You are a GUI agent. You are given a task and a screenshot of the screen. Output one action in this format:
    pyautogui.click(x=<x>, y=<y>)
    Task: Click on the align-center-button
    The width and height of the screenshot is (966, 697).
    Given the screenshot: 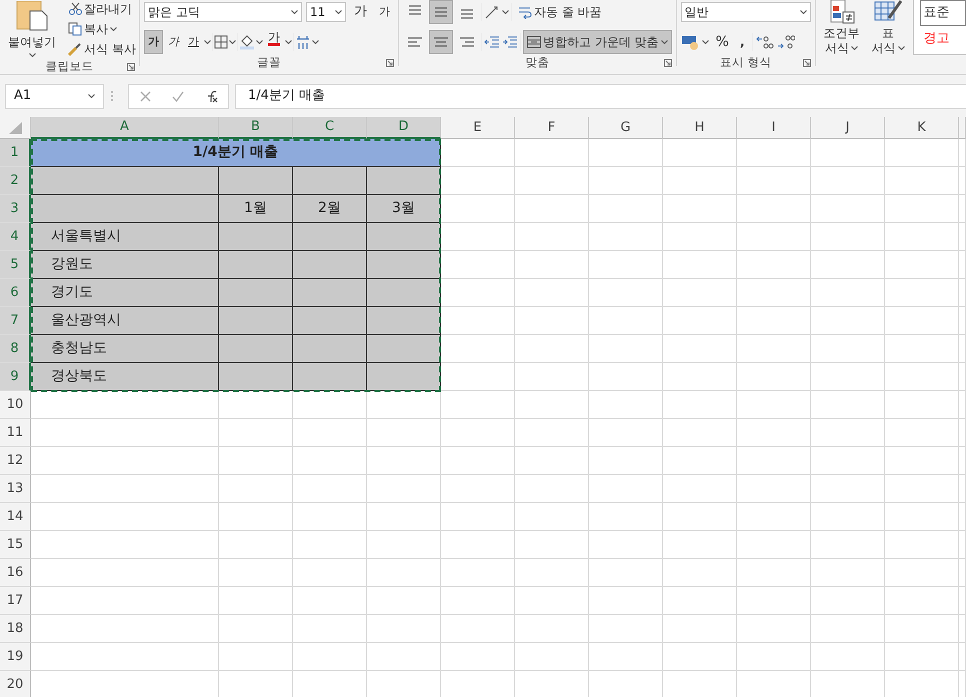 What is the action you would take?
    pyautogui.click(x=441, y=42)
    